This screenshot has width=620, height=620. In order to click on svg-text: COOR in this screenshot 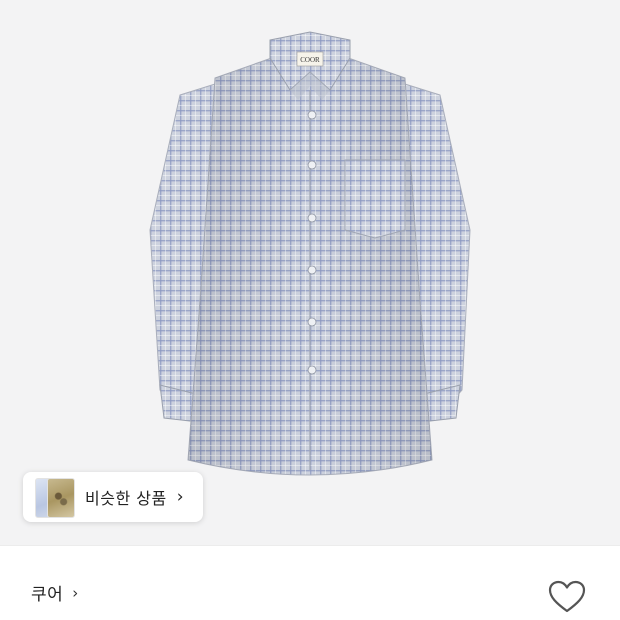, I will do `click(310, 60)`.